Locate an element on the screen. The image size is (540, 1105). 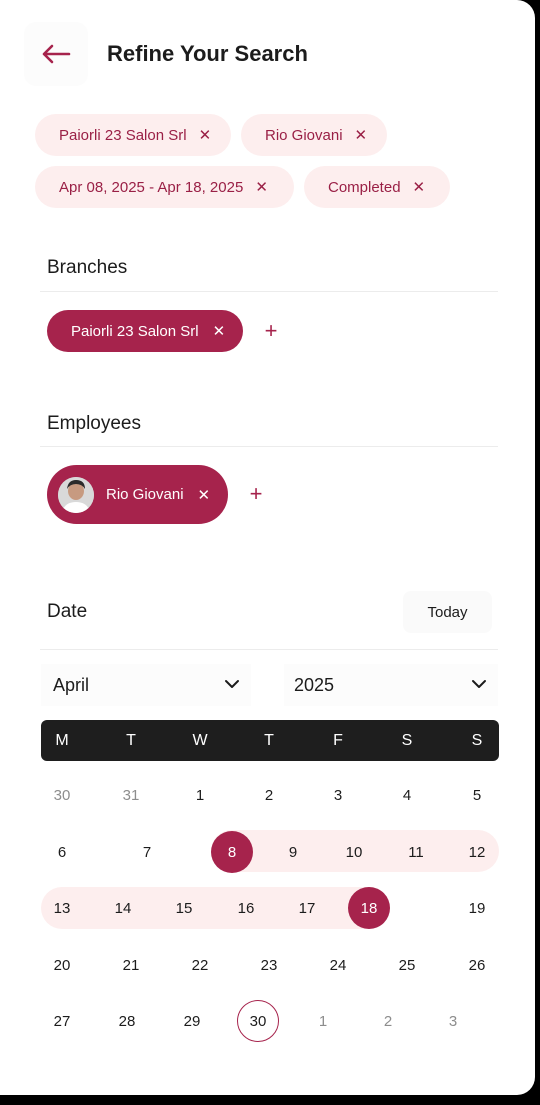
weekday-label: W is located at coordinates (200, 740).